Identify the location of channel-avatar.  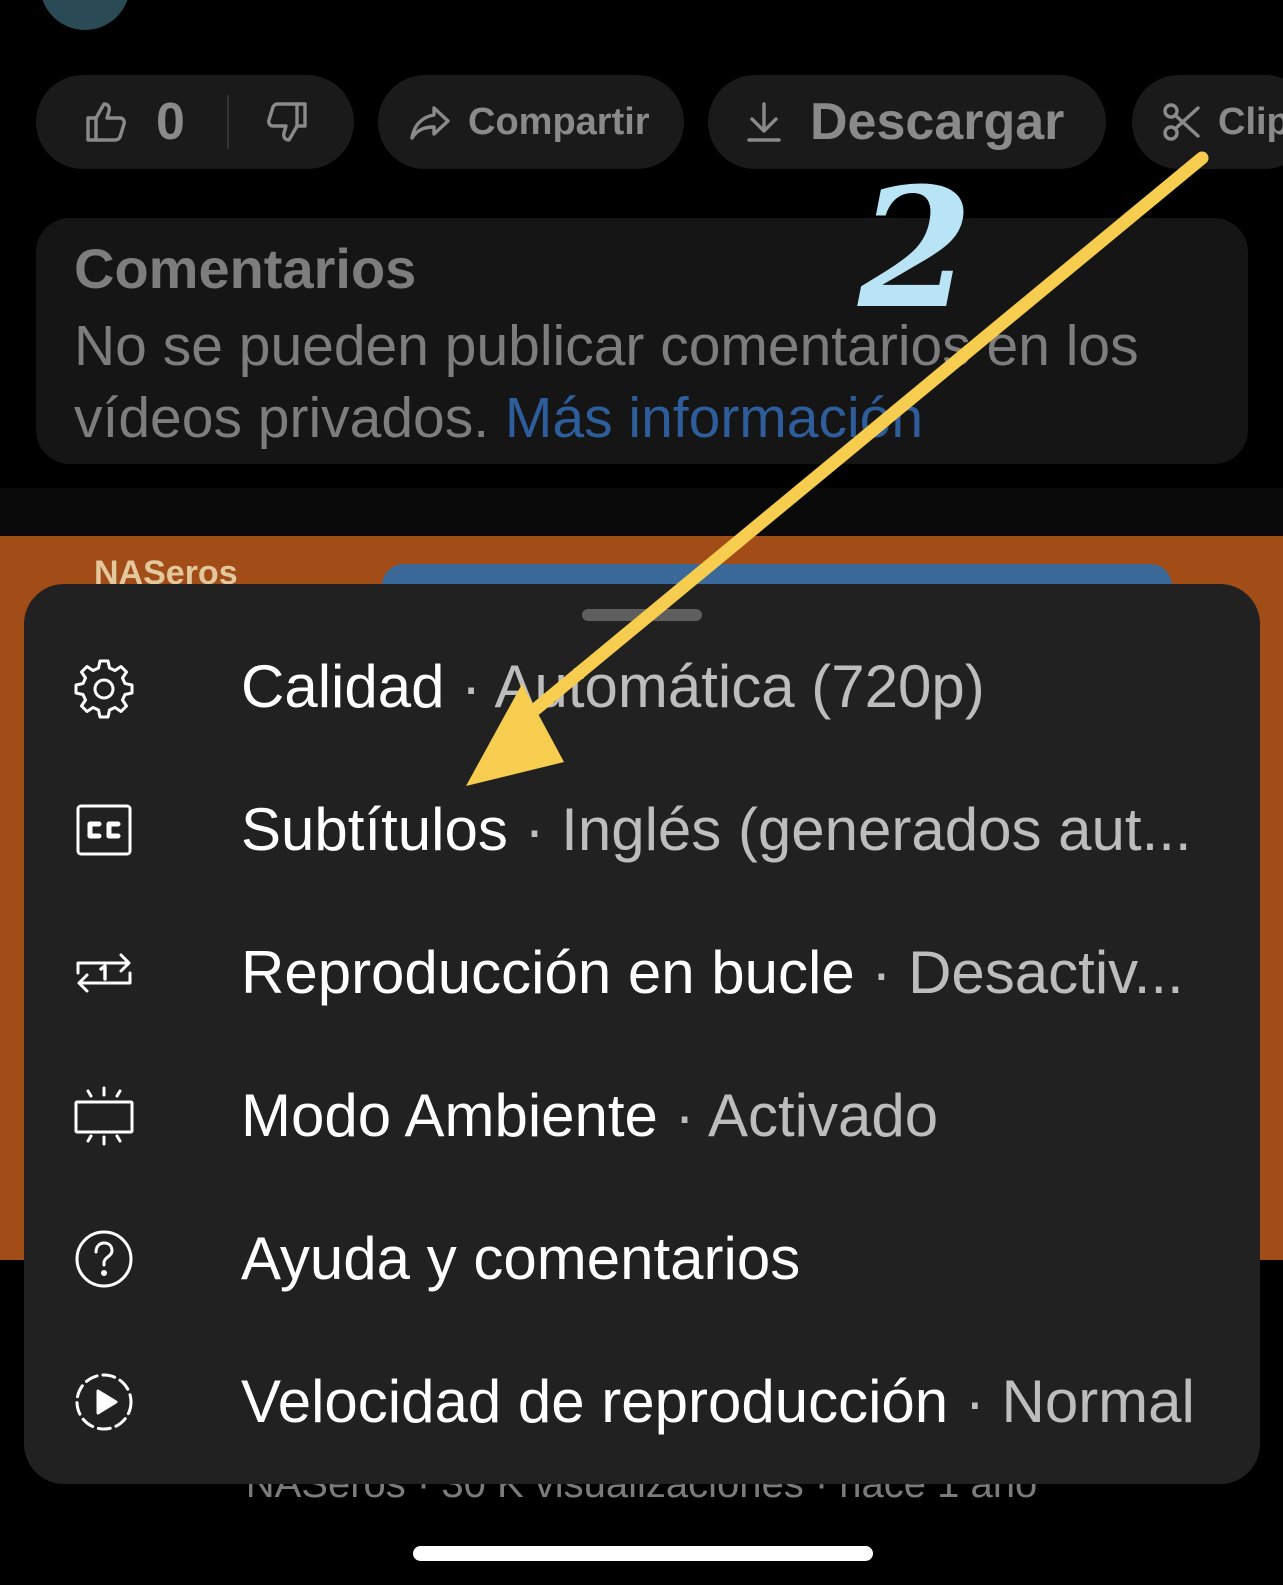
(85, 15).